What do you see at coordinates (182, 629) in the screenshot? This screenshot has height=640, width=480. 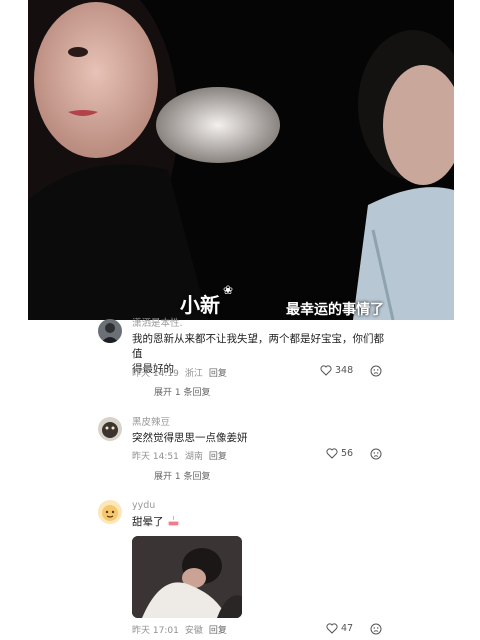 I see `comment-meta: 昨天 17:01 安徽 回复` at bounding box center [182, 629].